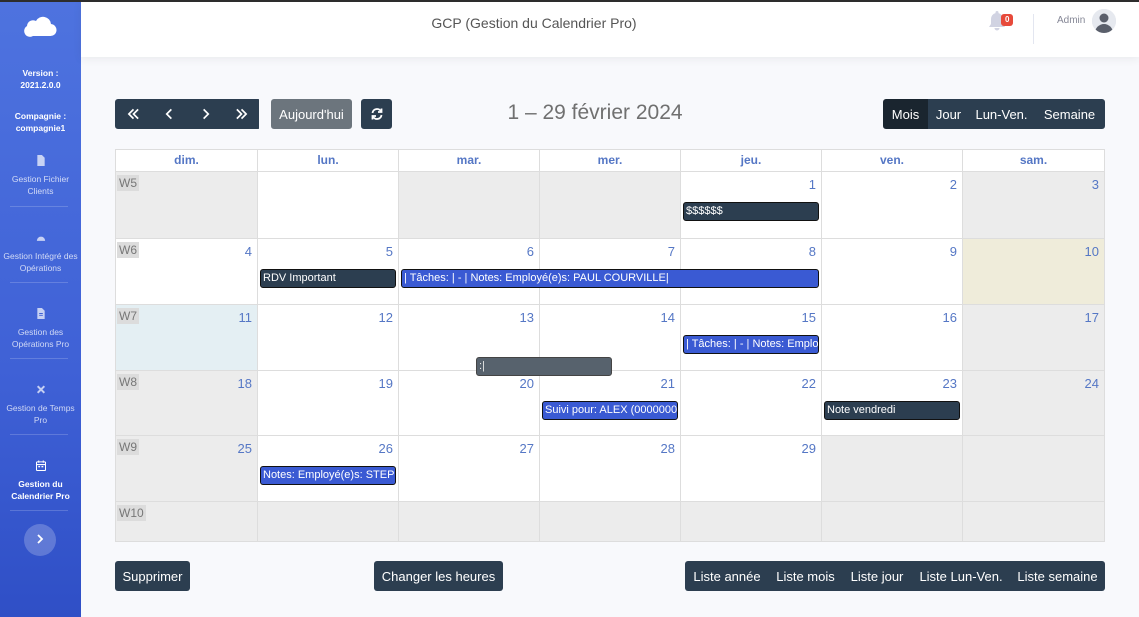 This screenshot has height=617, width=1139. What do you see at coordinates (877, 576) in the screenshot?
I see `list-day-button: Liste jour` at bounding box center [877, 576].